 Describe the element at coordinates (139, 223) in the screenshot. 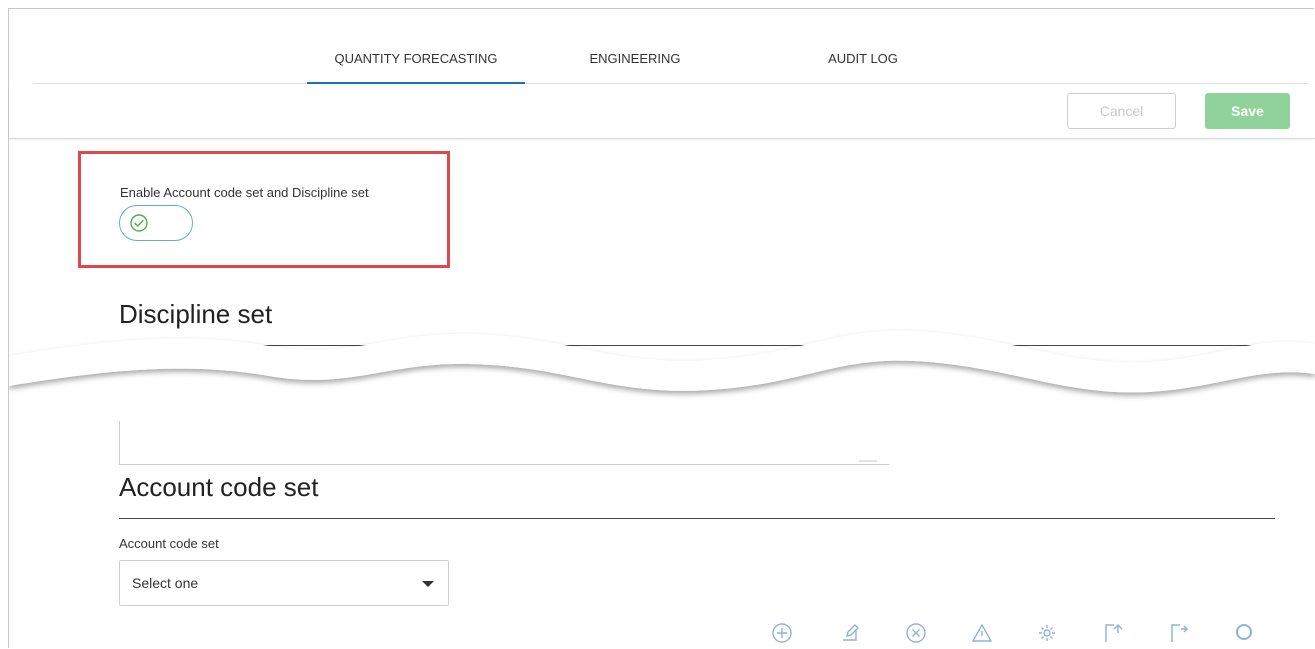

I see `check-circle-icon` at that location.